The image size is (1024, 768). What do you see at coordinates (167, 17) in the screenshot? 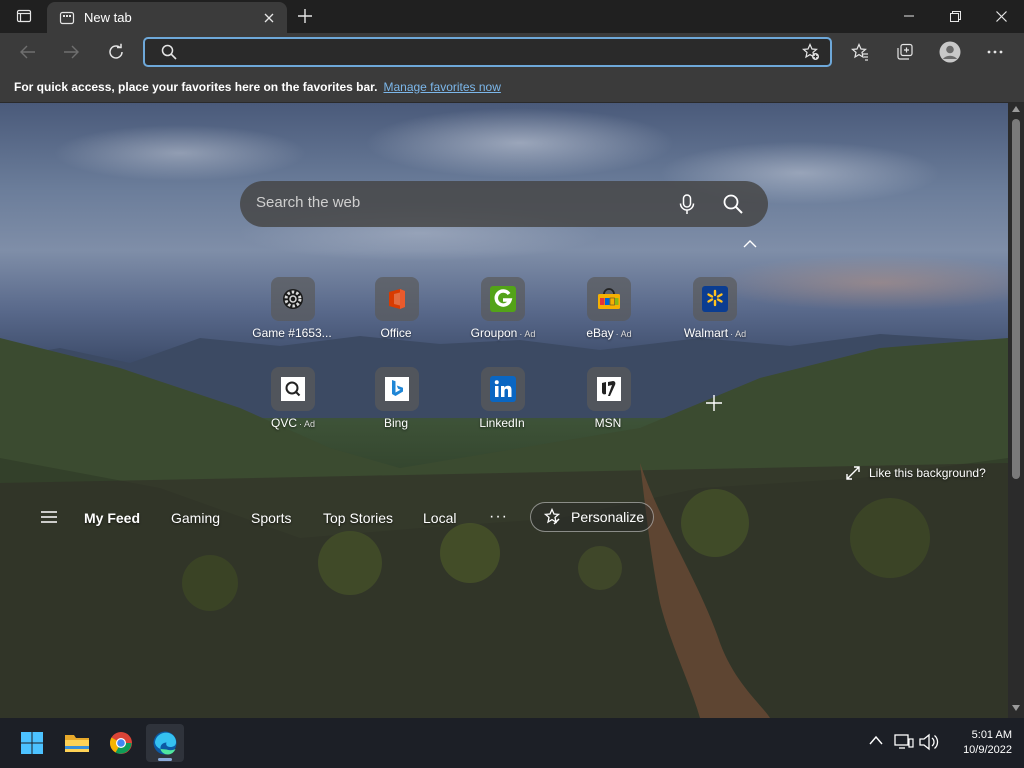
I see `tab-new-tab: New tab` at bounding box center [167, 17].